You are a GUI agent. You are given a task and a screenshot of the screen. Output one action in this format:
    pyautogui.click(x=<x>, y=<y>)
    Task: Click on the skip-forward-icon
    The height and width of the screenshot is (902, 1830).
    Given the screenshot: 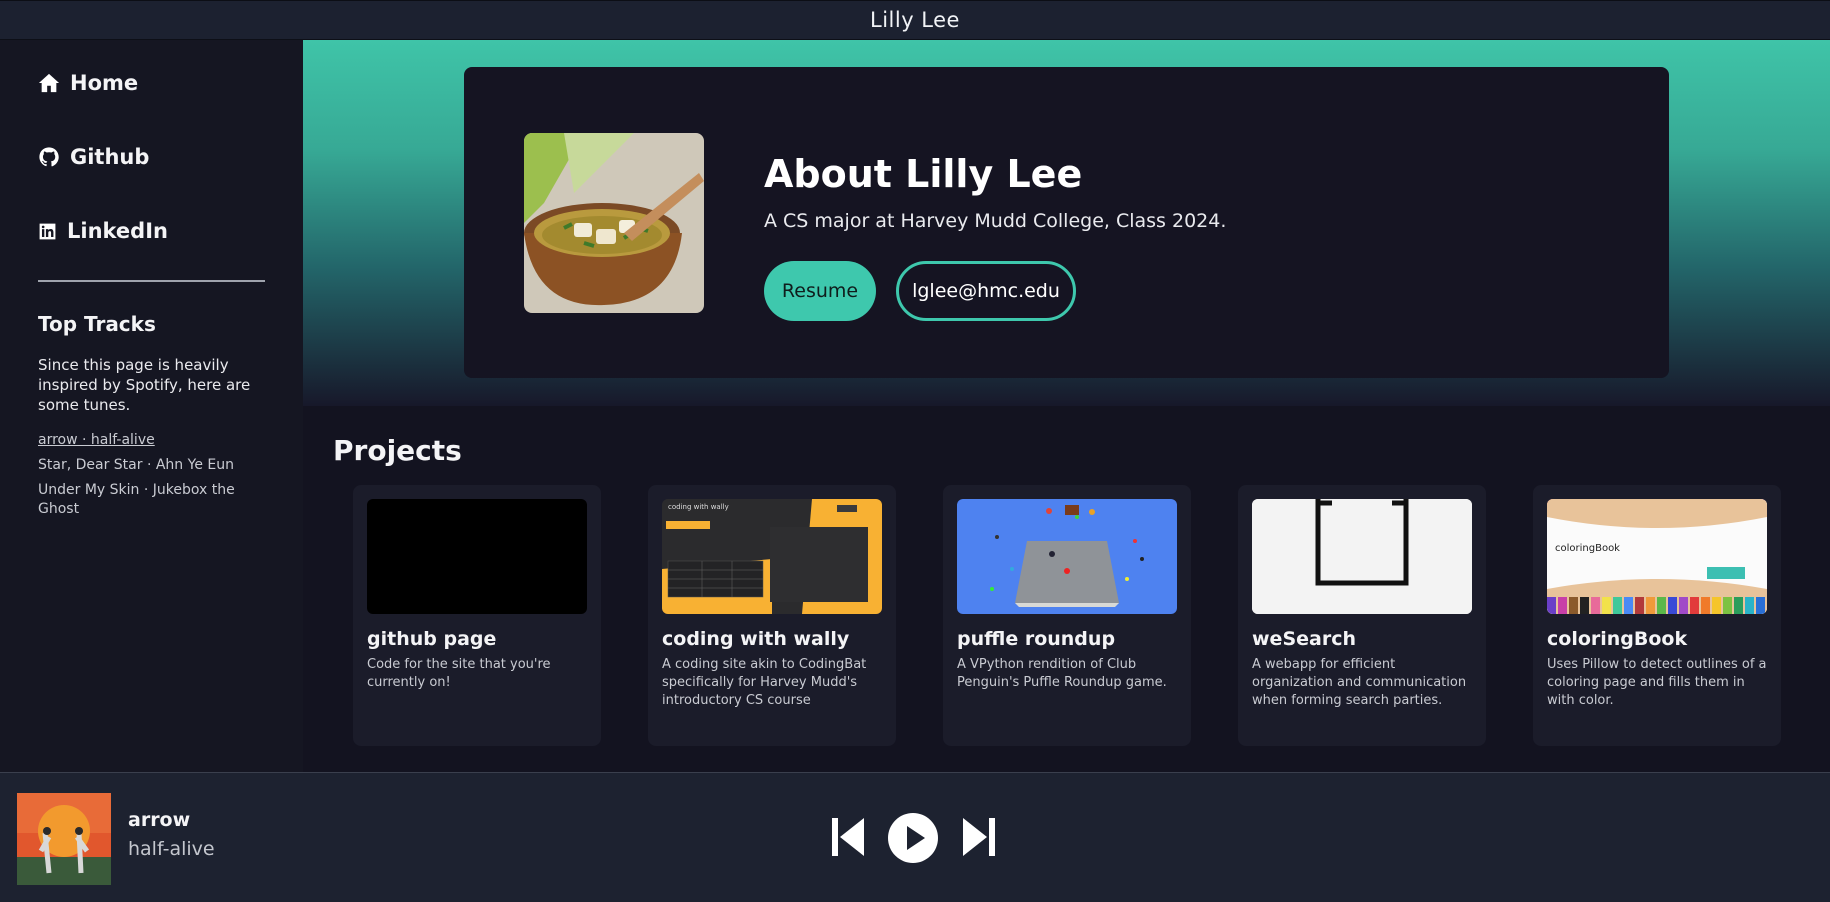 What is the action you would take?
    pyautogui.click(x=979, y=837)
    